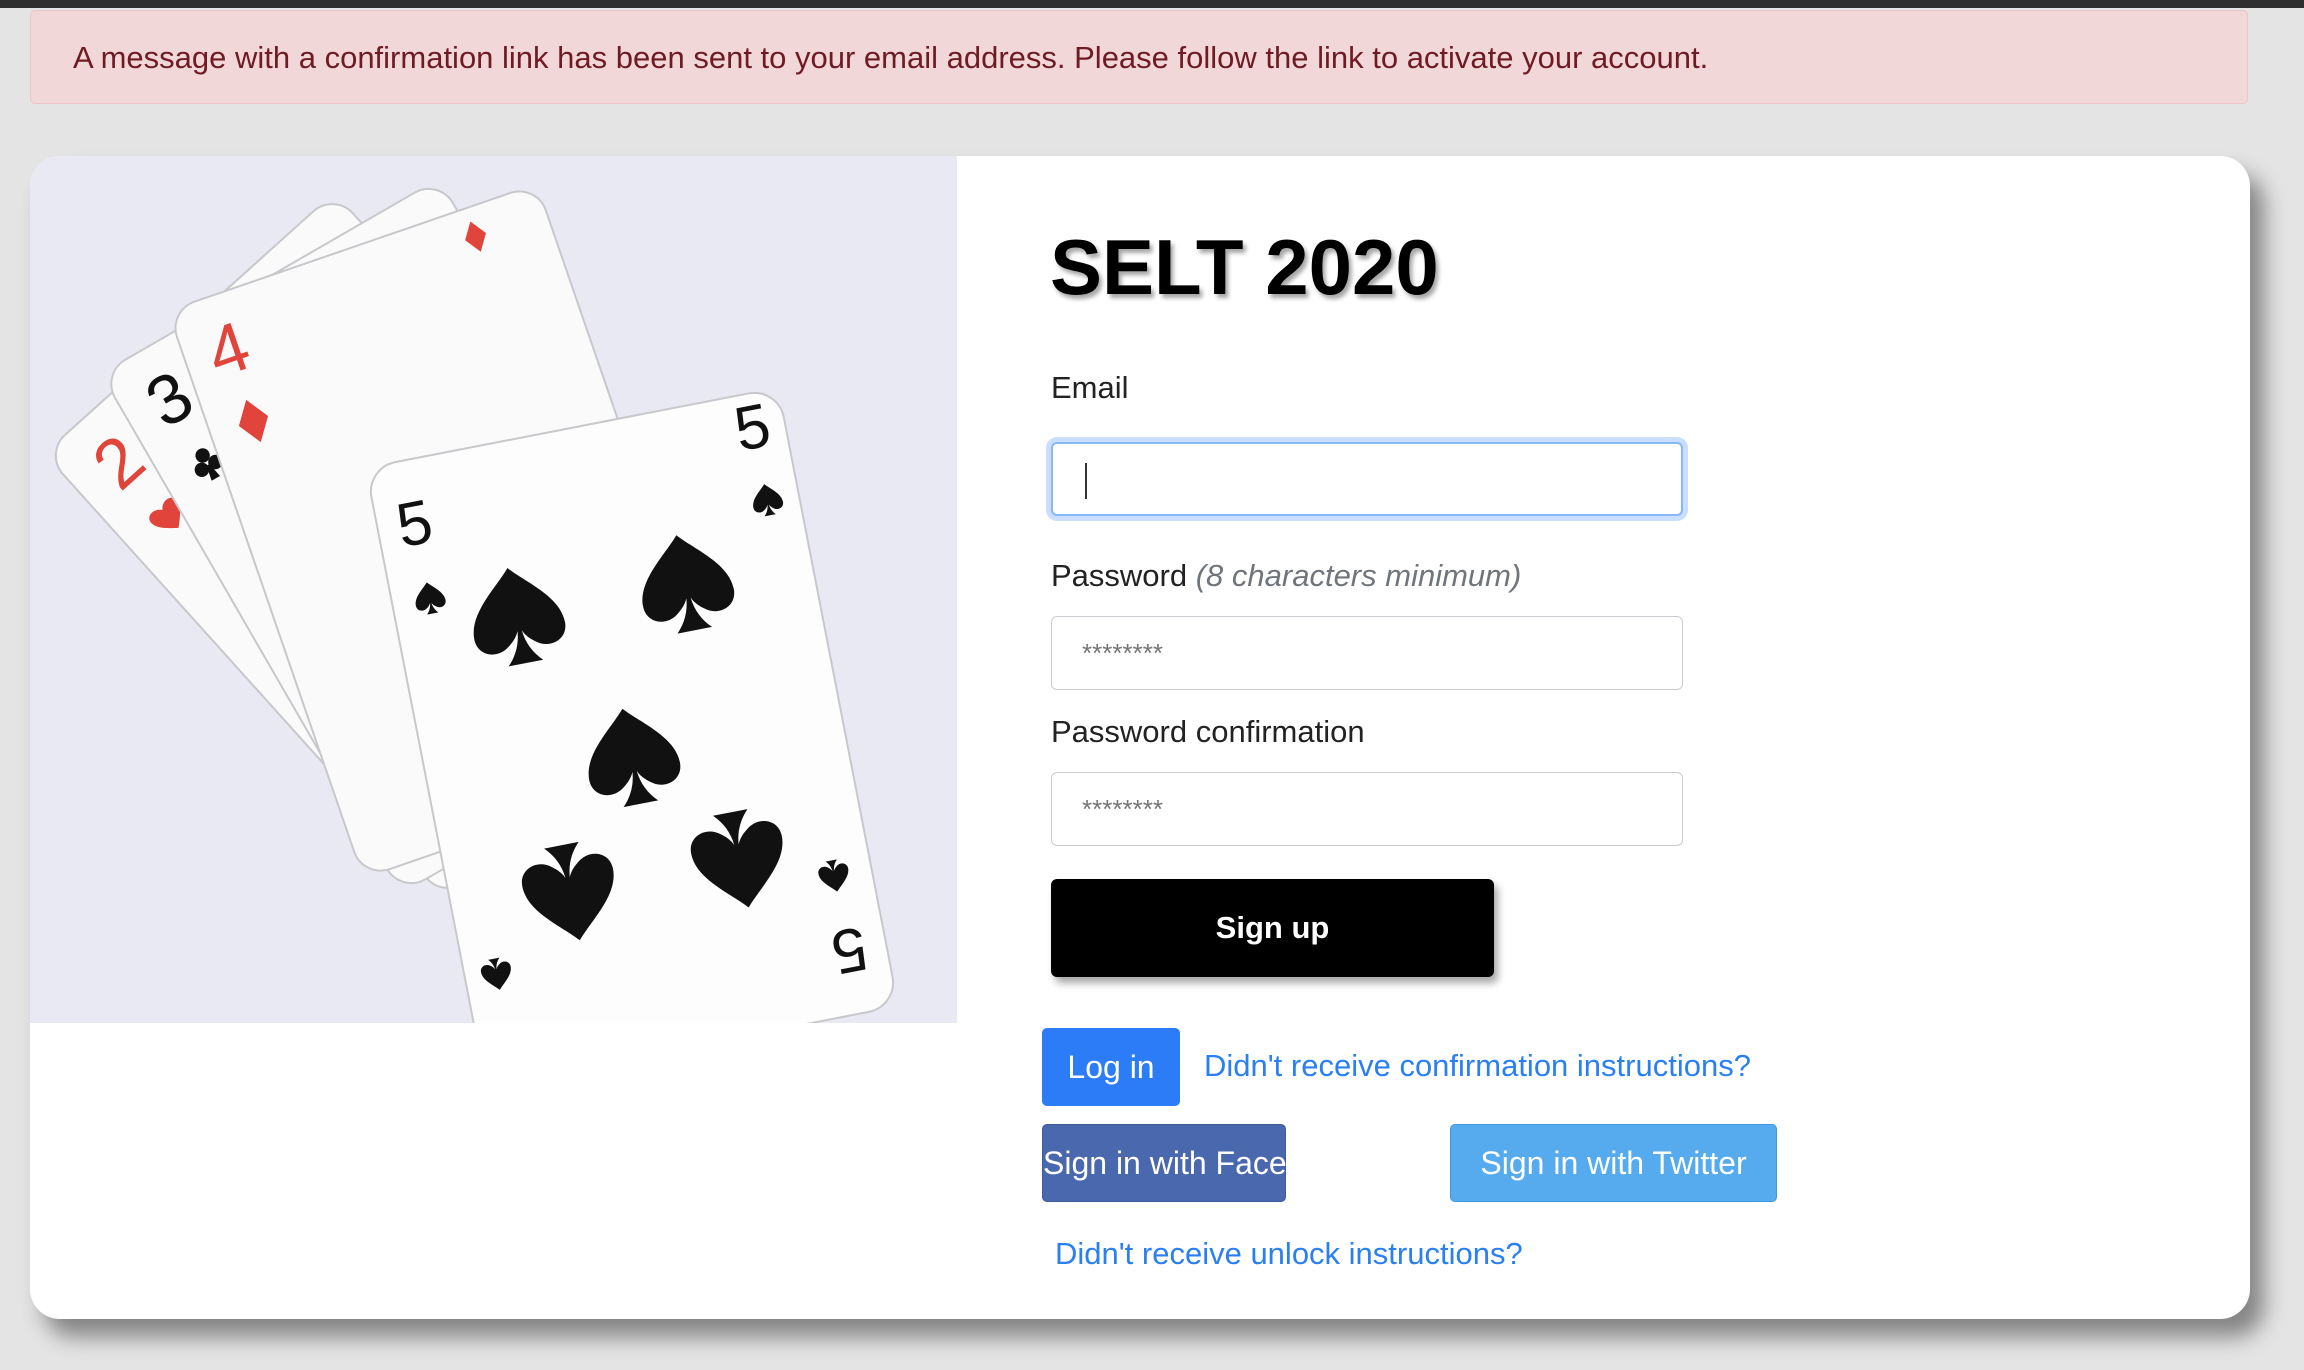 The height and width of the screenshot is (1370, 2304). Describe the element at coordinates (1199, 1163) in the screenshot. I see `facebook-sign-in-button: Sign in with Facebook` at that location.